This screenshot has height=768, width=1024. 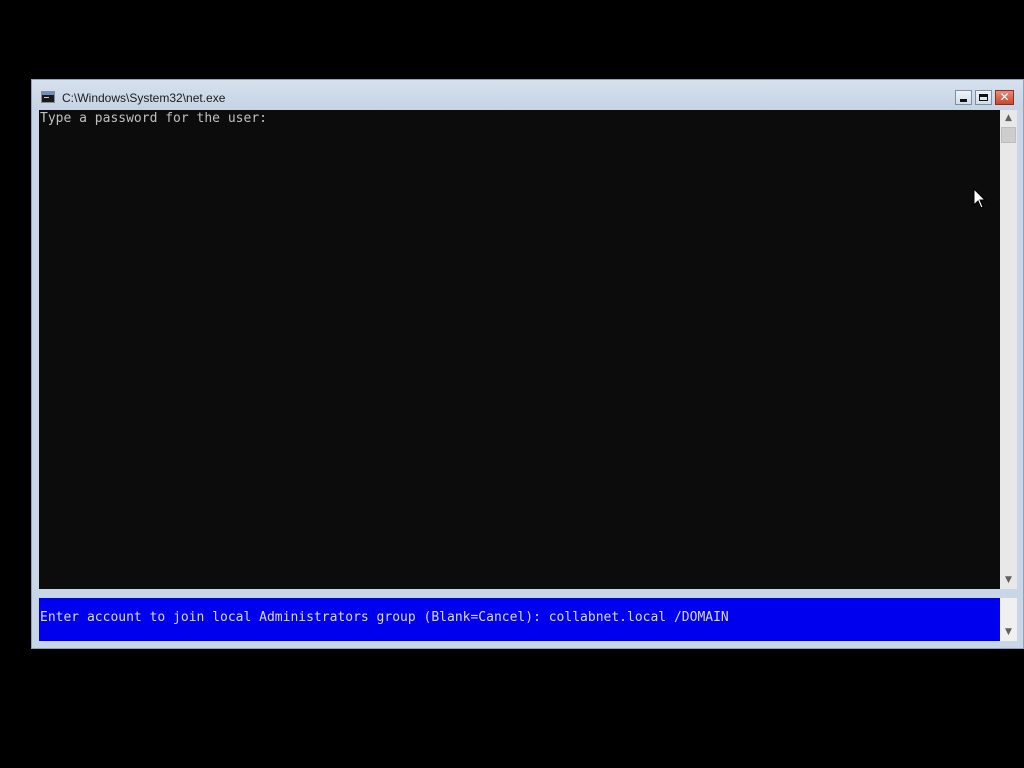 I want to click on maximize-button, so click(x=983, y=97).